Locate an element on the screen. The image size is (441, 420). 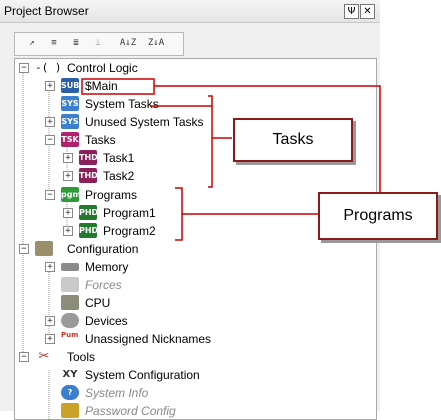
tree-node-label: $Main is located at coordinates (101, 86).